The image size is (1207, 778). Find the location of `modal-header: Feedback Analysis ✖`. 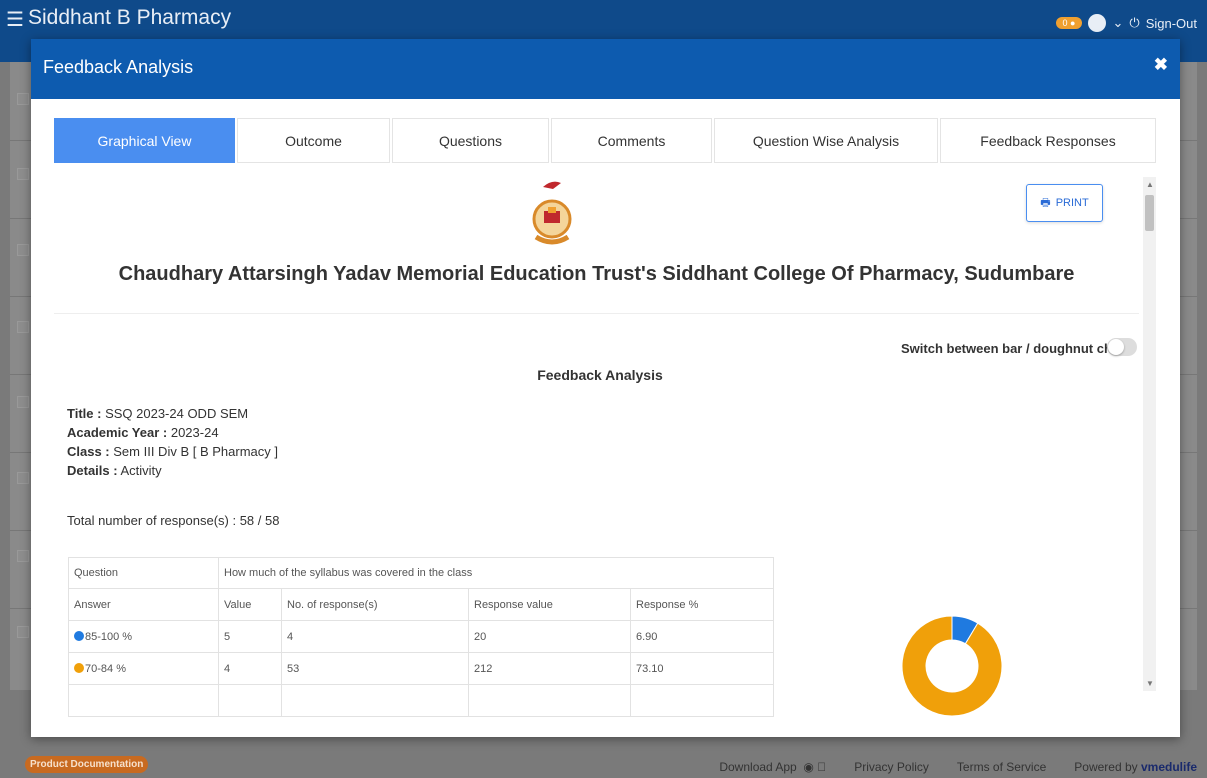

modal-header: Feedback Analysis ✖ is located at coordinates (605, 69).